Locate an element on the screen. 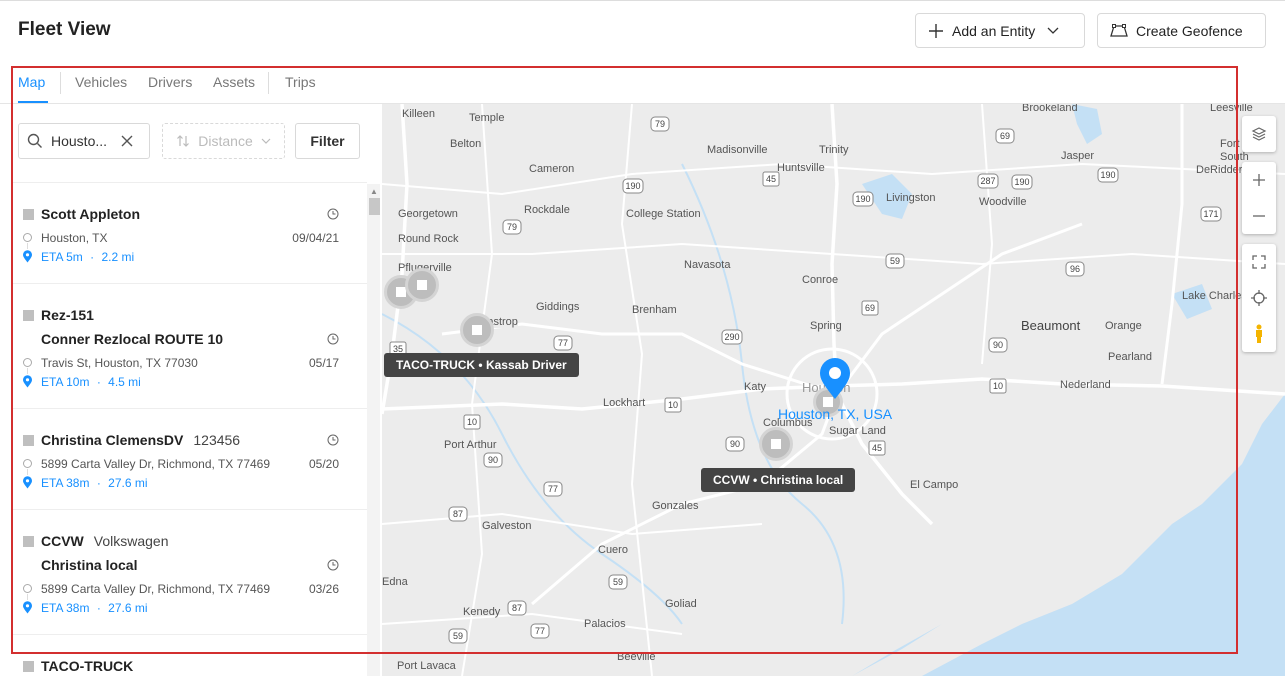 This screenshot has height=676, width=1285. map-place-label: Gonzales is located at coordinates (675, 506).